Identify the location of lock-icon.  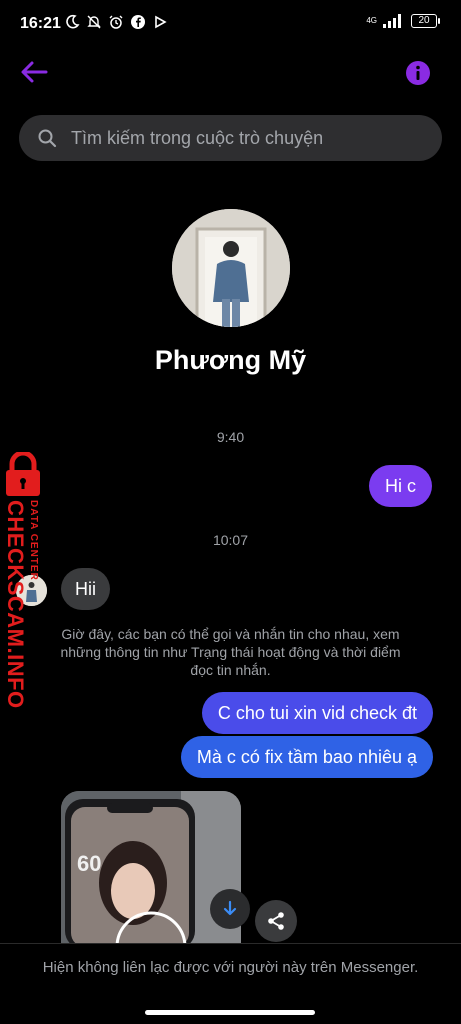
(23, 474).